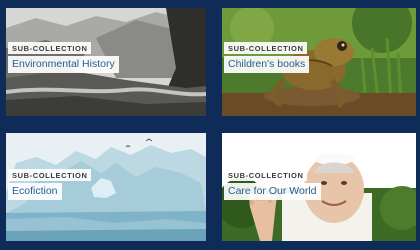  Describe the element at coordinates (63, 64) in the screenshot. I see `collection-title: Environmental History` at that location.